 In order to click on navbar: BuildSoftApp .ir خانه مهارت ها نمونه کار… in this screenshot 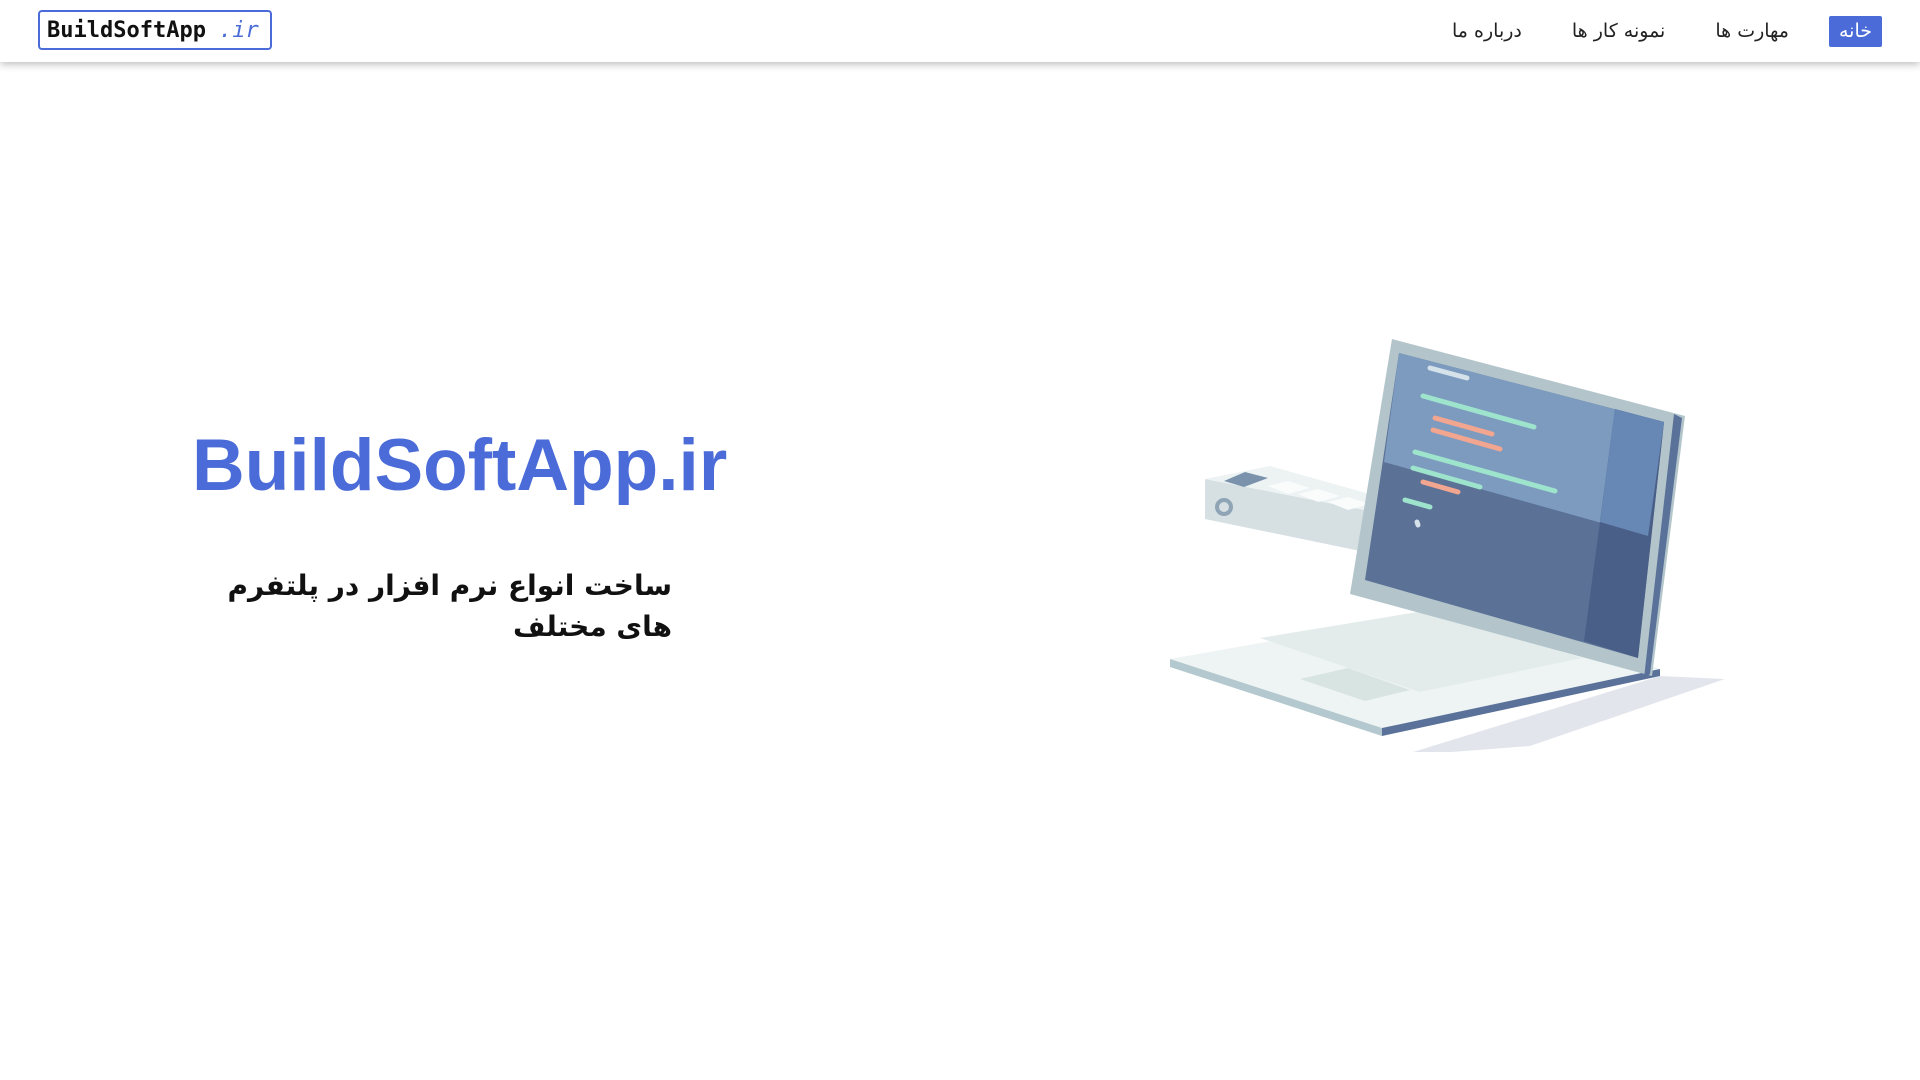, I will do `click(960, 31)`.